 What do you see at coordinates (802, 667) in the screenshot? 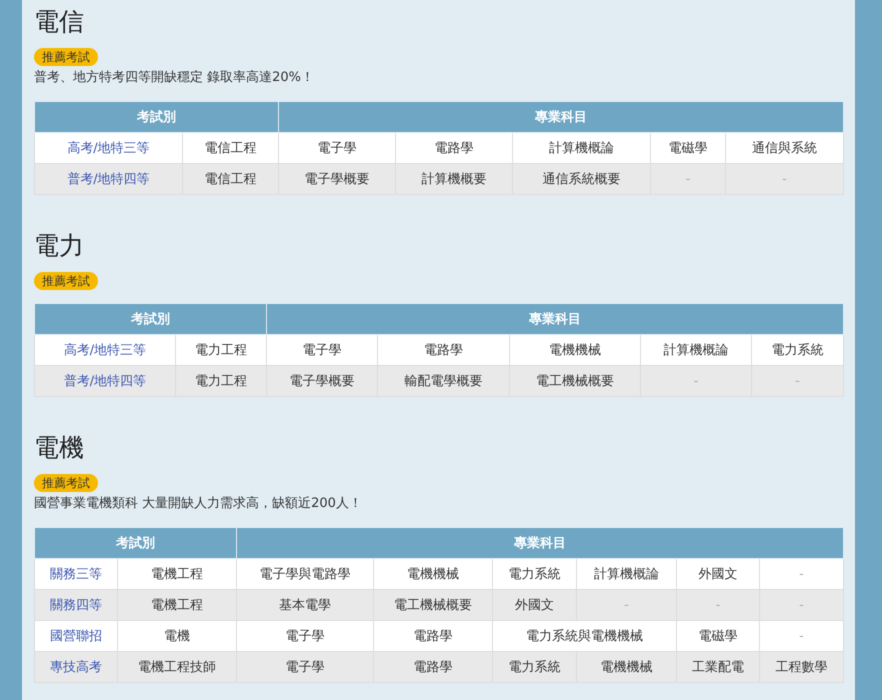
I see `table-cell: 工程數學` at bounding box center [802, 667].